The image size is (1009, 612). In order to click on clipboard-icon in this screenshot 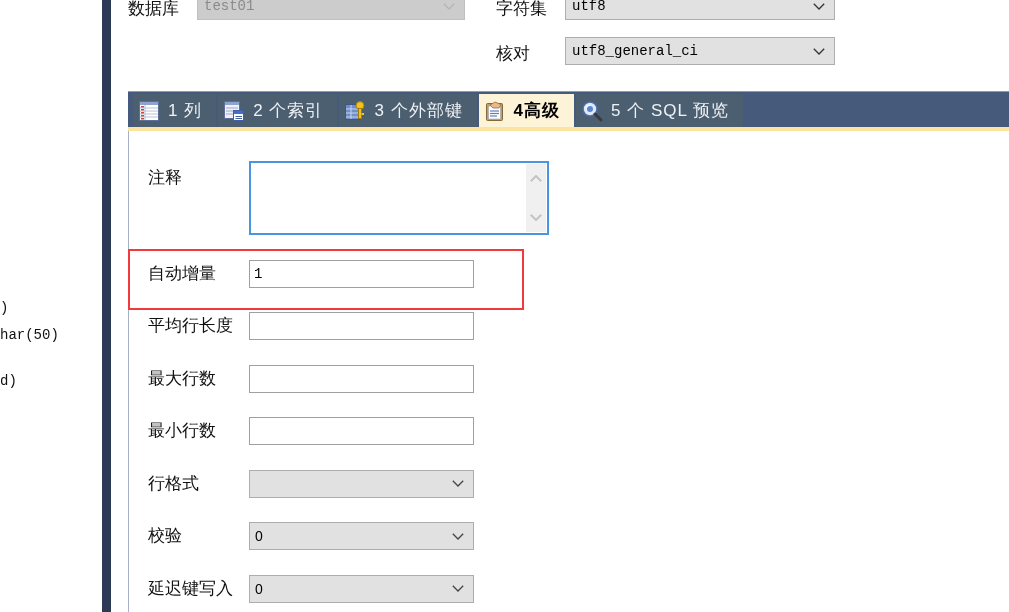, I will do `click(494, 110)`.